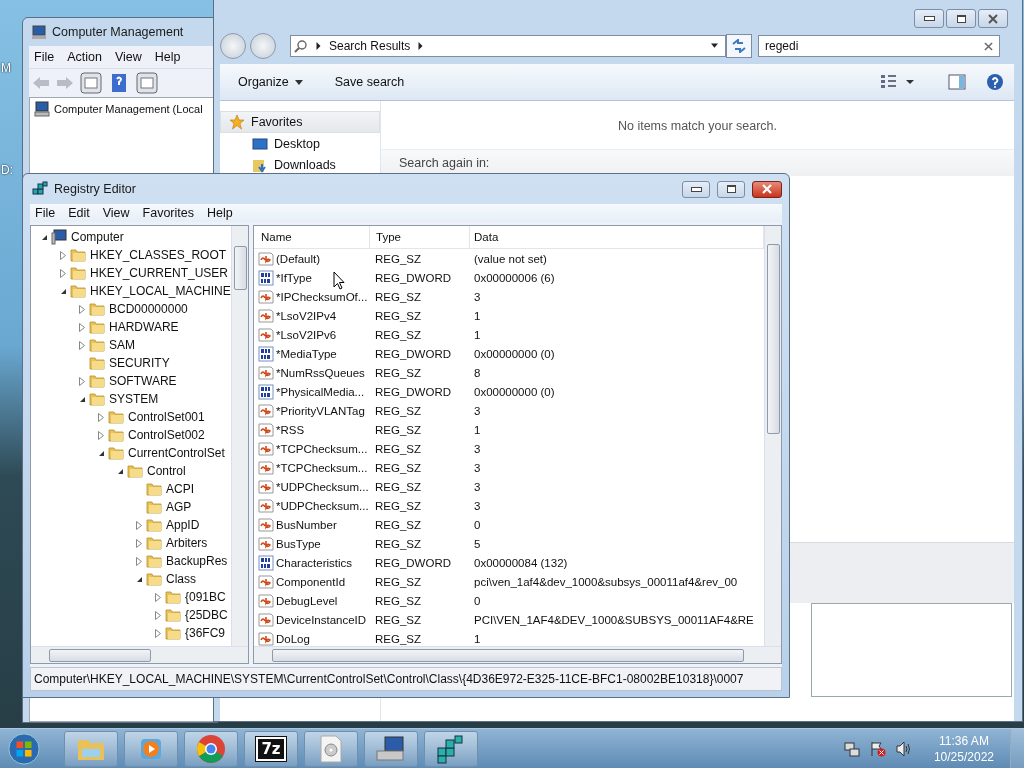  I want to click on column-header: Type, so click(420, 237).